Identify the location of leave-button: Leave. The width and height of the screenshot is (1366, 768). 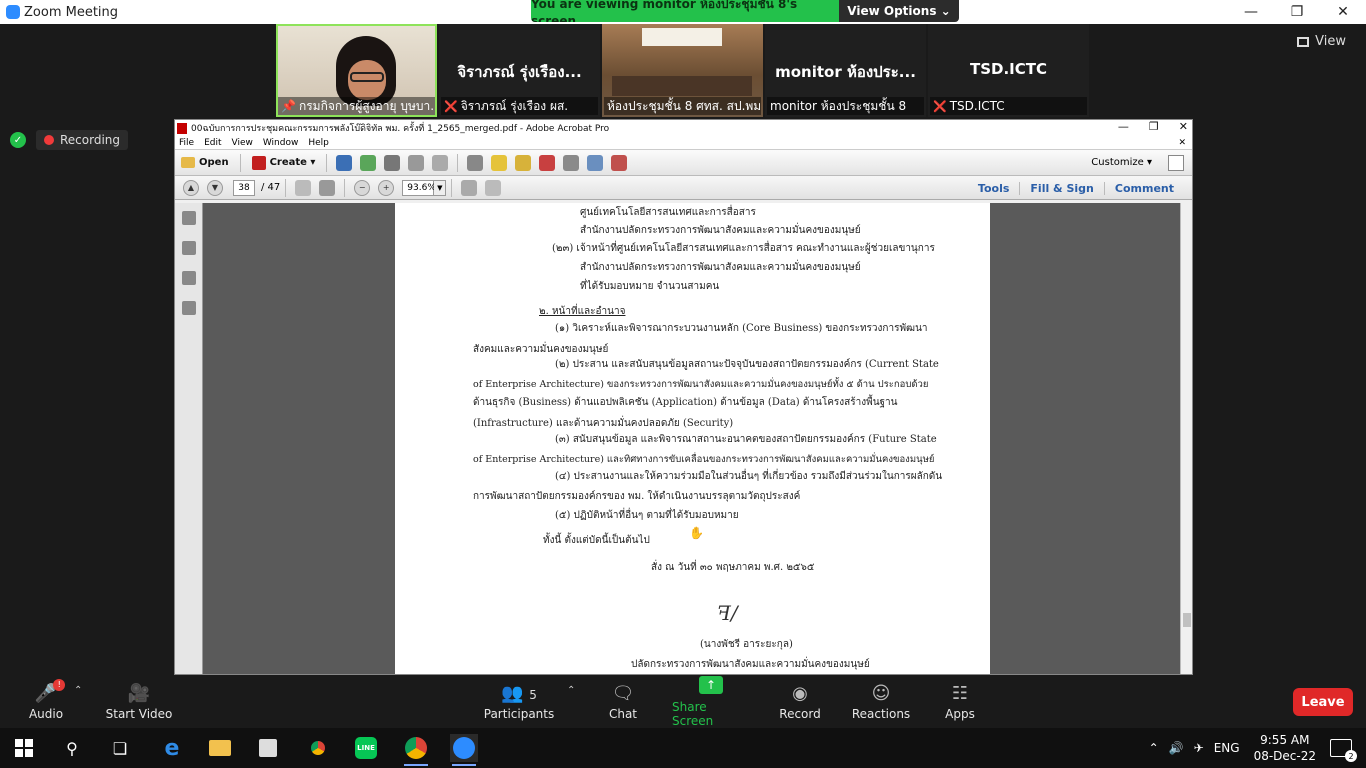
(1323, 702).